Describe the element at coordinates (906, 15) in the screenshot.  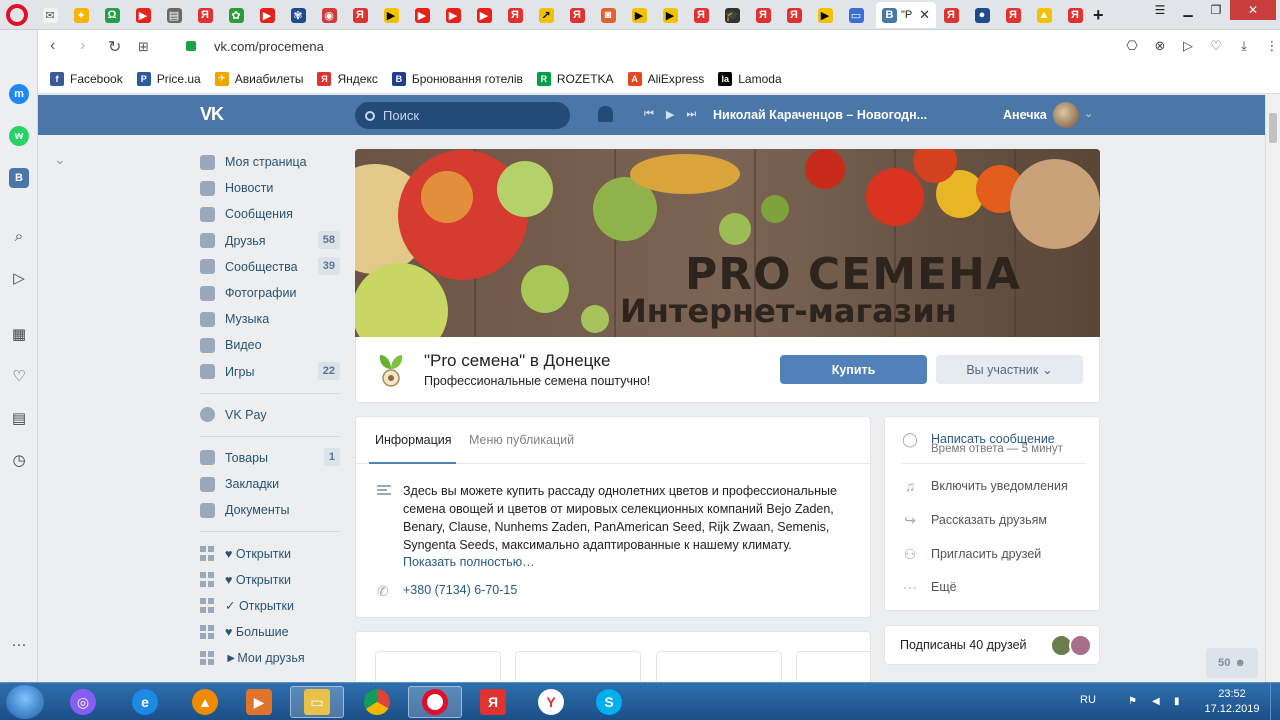
I see `tab-active-vk: В "P ✕` at that location.